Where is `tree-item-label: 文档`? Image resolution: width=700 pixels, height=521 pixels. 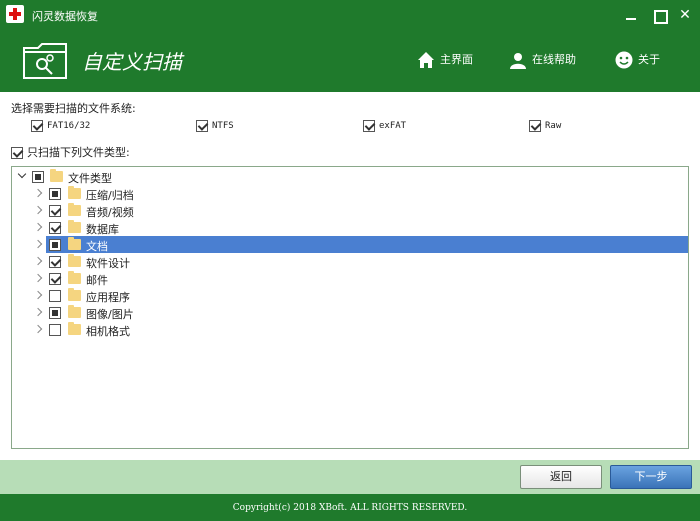 tree-item-label: 文档 is located at coordinates (97, 246).